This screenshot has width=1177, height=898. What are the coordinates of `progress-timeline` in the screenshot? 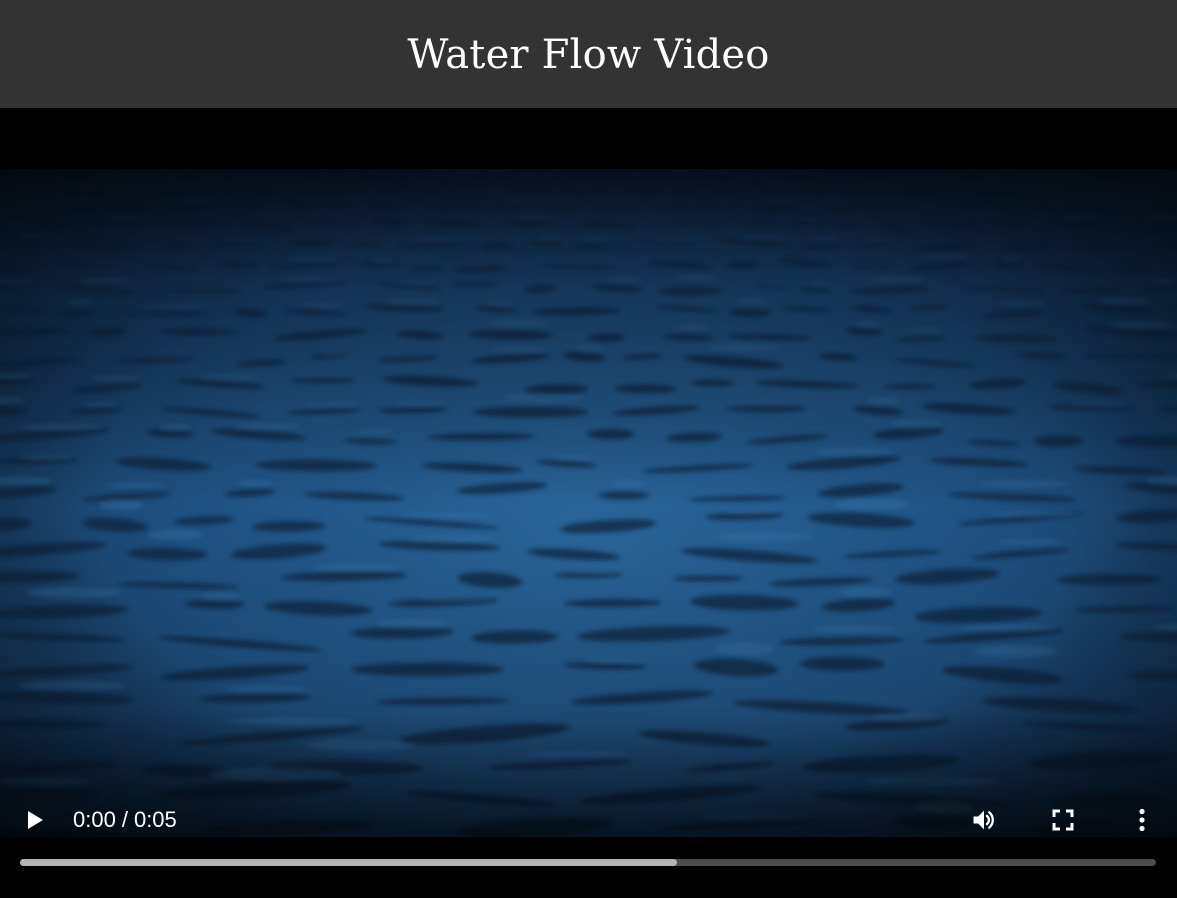 It's located at (588, 862).